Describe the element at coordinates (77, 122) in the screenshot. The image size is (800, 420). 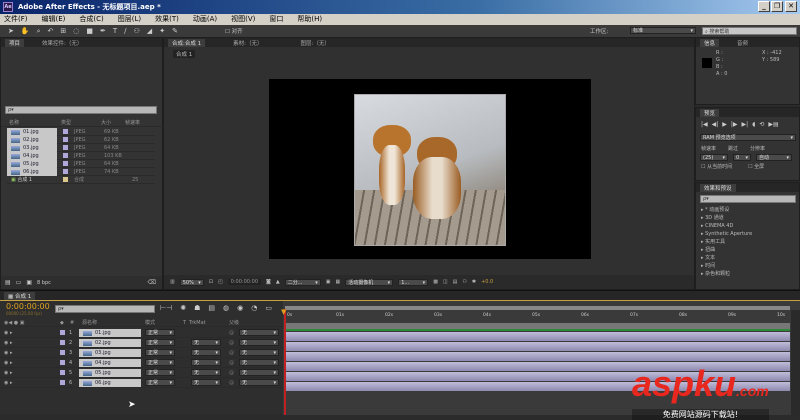
I see `col-type: 类型` at that location.